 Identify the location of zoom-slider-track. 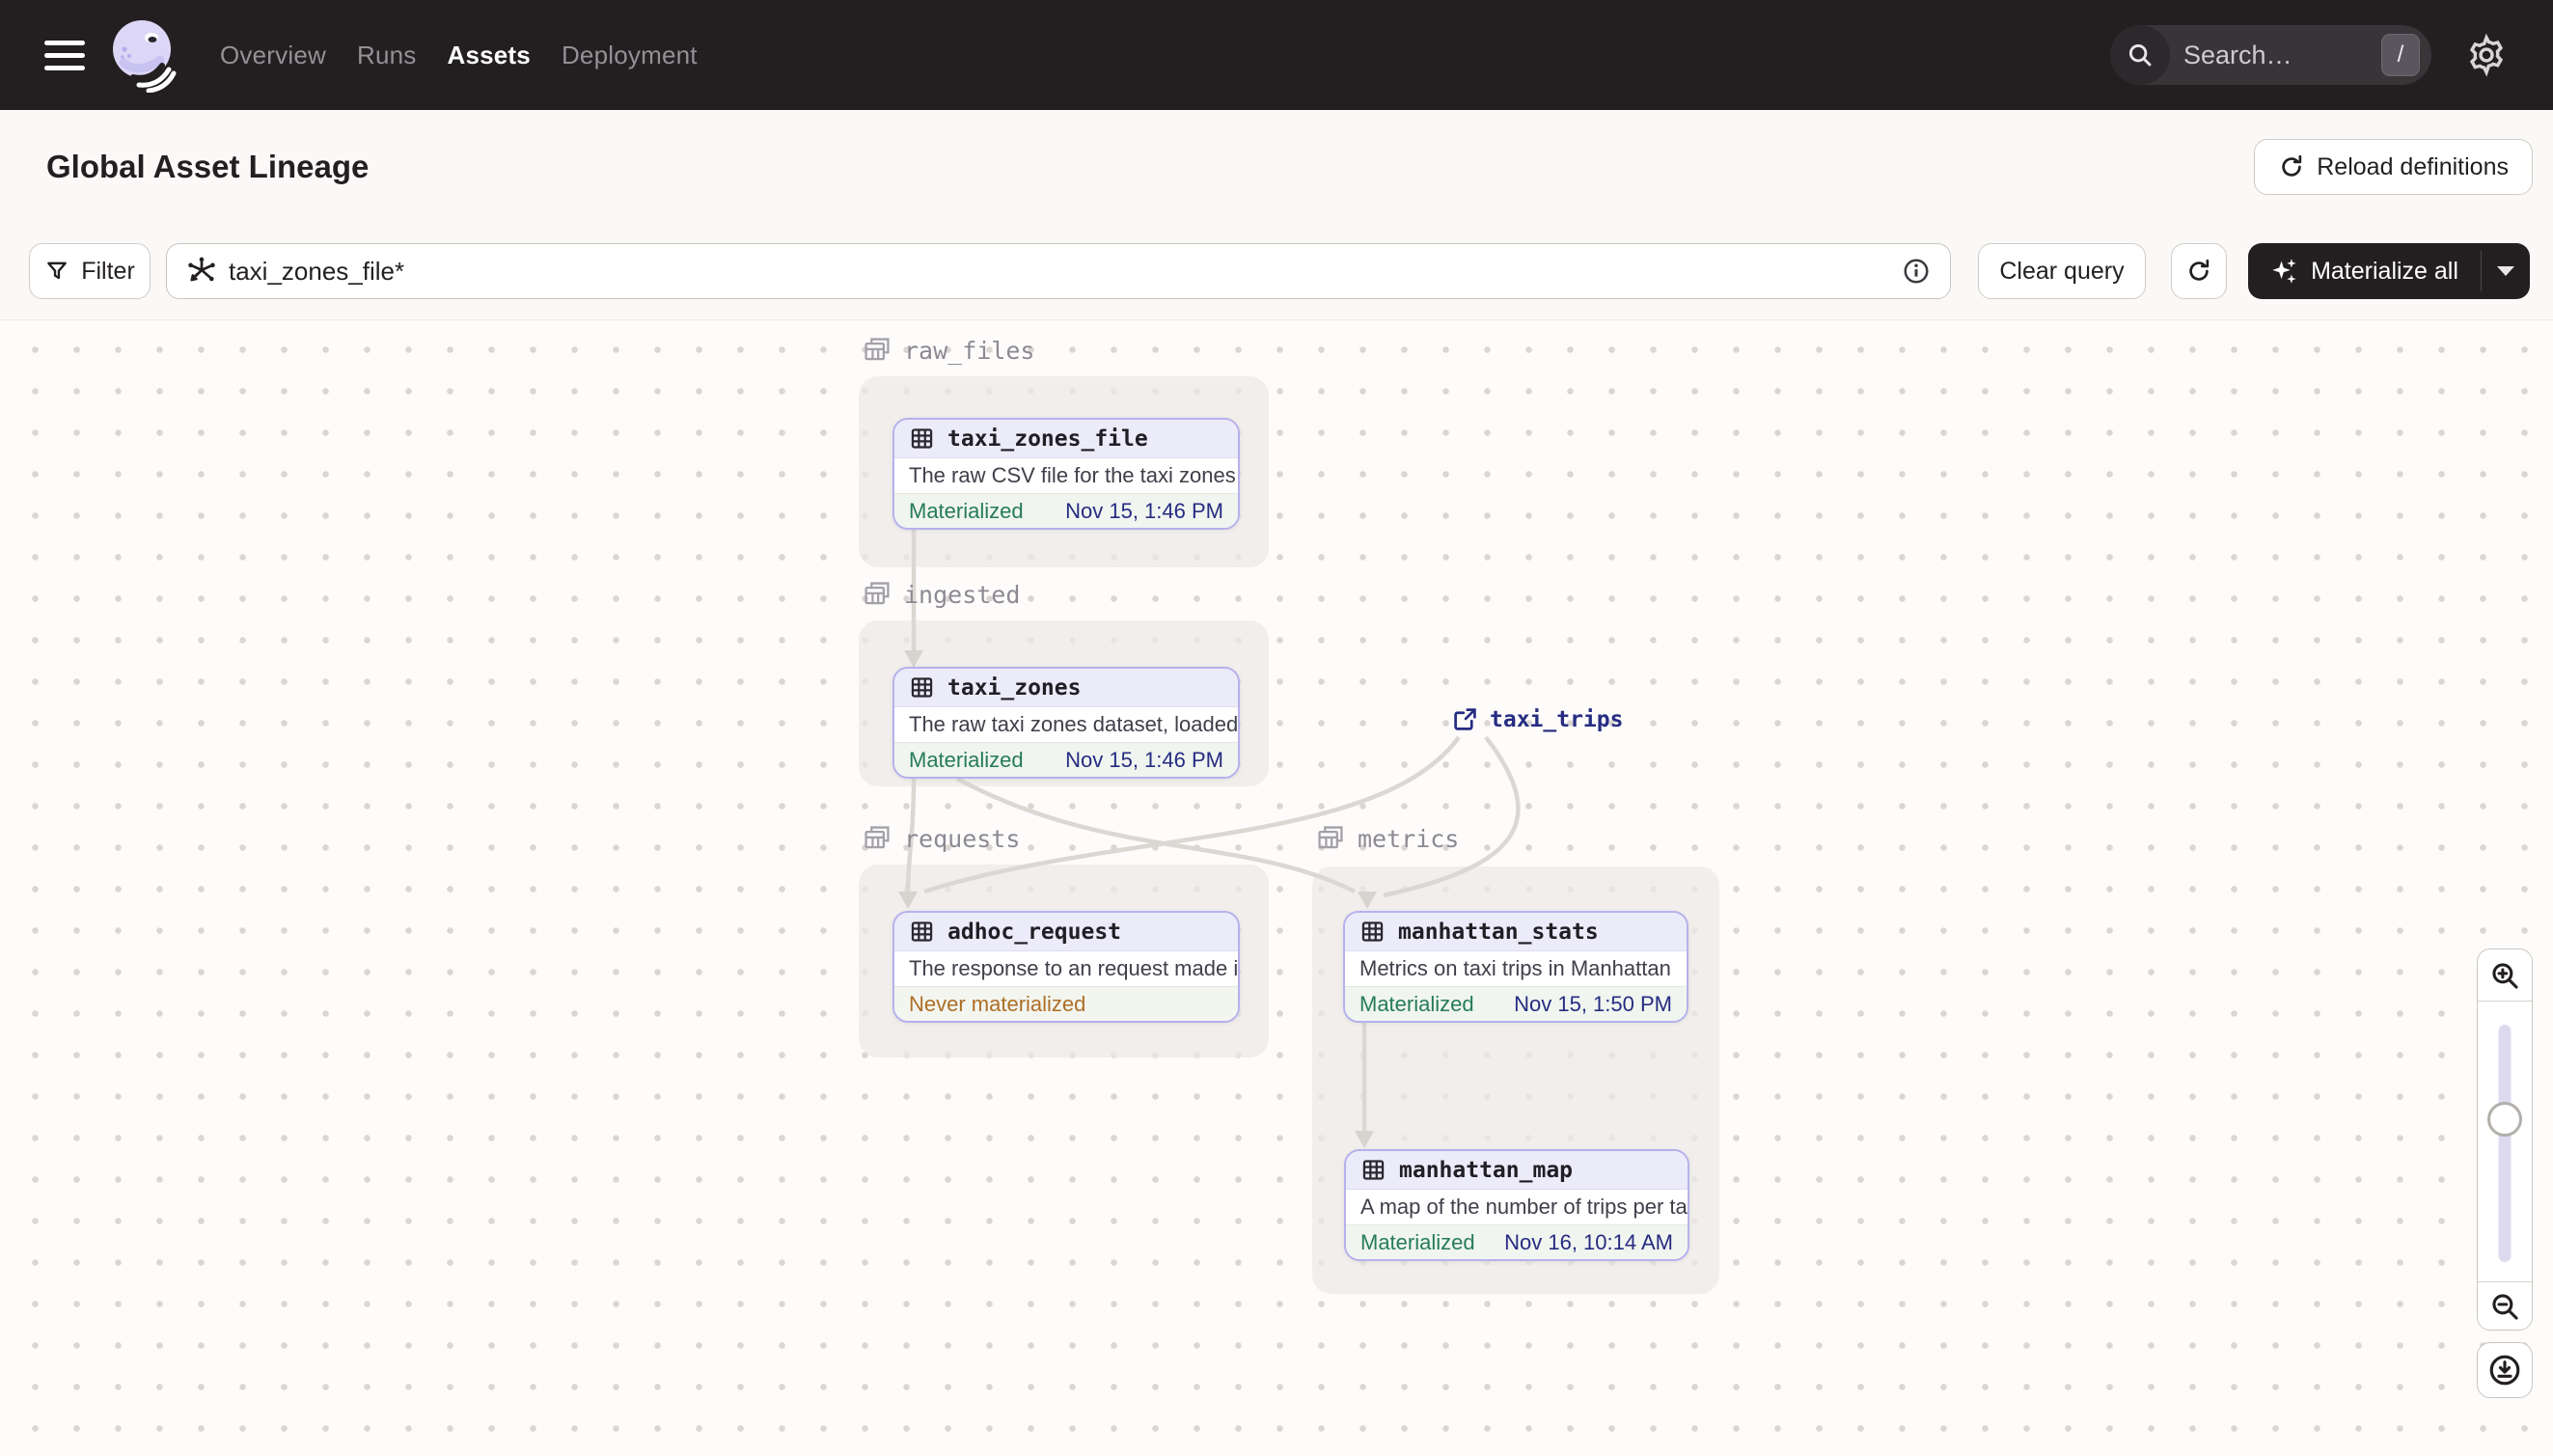
(2505, 1143).